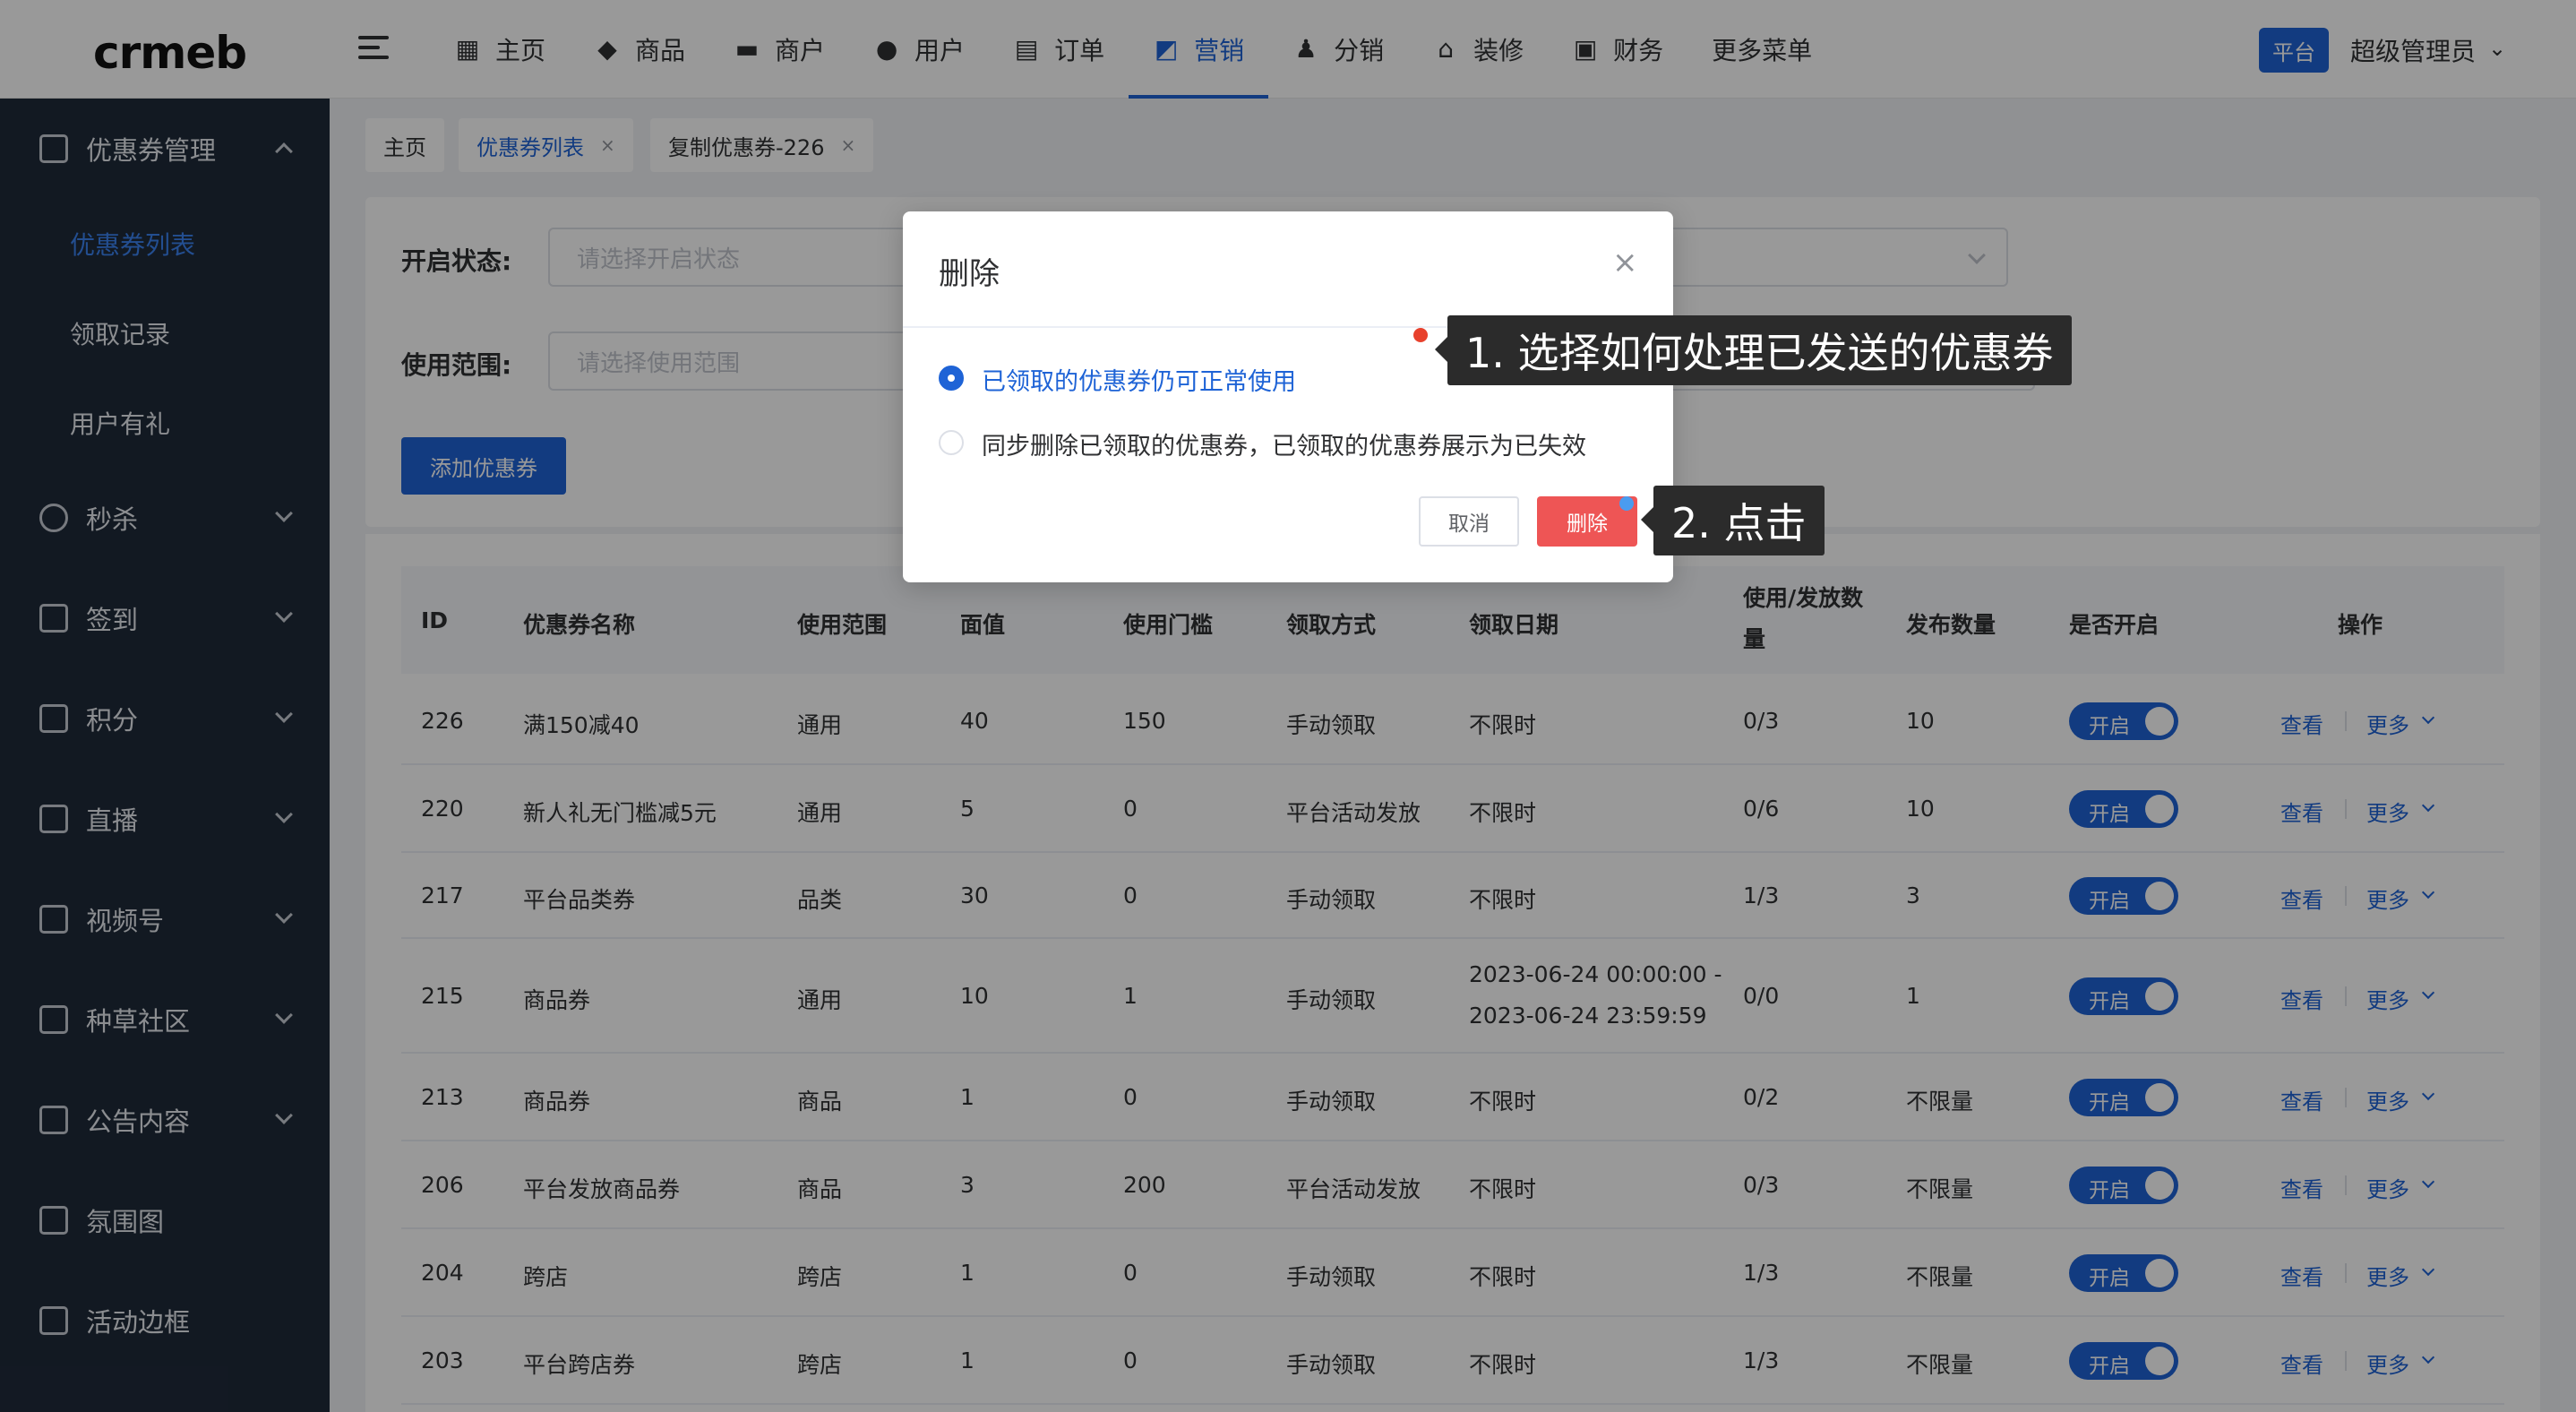  What do you see at coordinates (1733, 520) in the screenshot?
I see `annotation-step-2: 2. 点击` at bounding box center [1733, 520].